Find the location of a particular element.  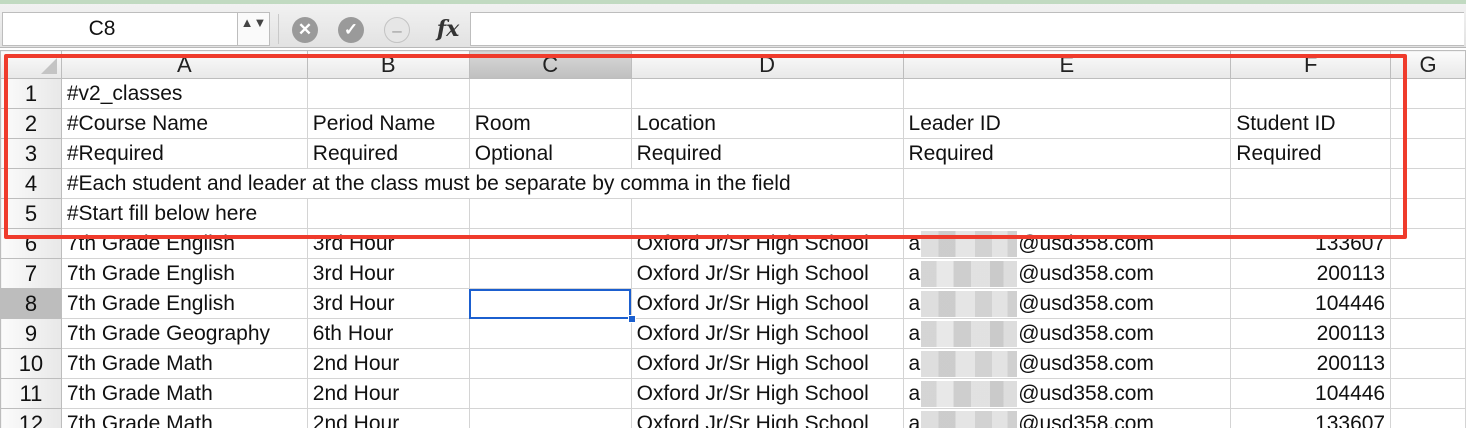

cell-room: Optional is located at coordinates (550, 153).